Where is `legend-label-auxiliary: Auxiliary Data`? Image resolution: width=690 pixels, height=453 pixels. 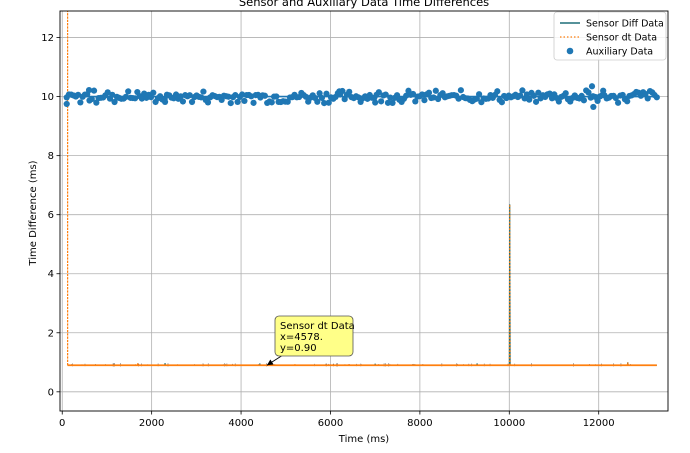 legend-label-auxiliary: Auxiliary Data is located at coordinates (619, 52).